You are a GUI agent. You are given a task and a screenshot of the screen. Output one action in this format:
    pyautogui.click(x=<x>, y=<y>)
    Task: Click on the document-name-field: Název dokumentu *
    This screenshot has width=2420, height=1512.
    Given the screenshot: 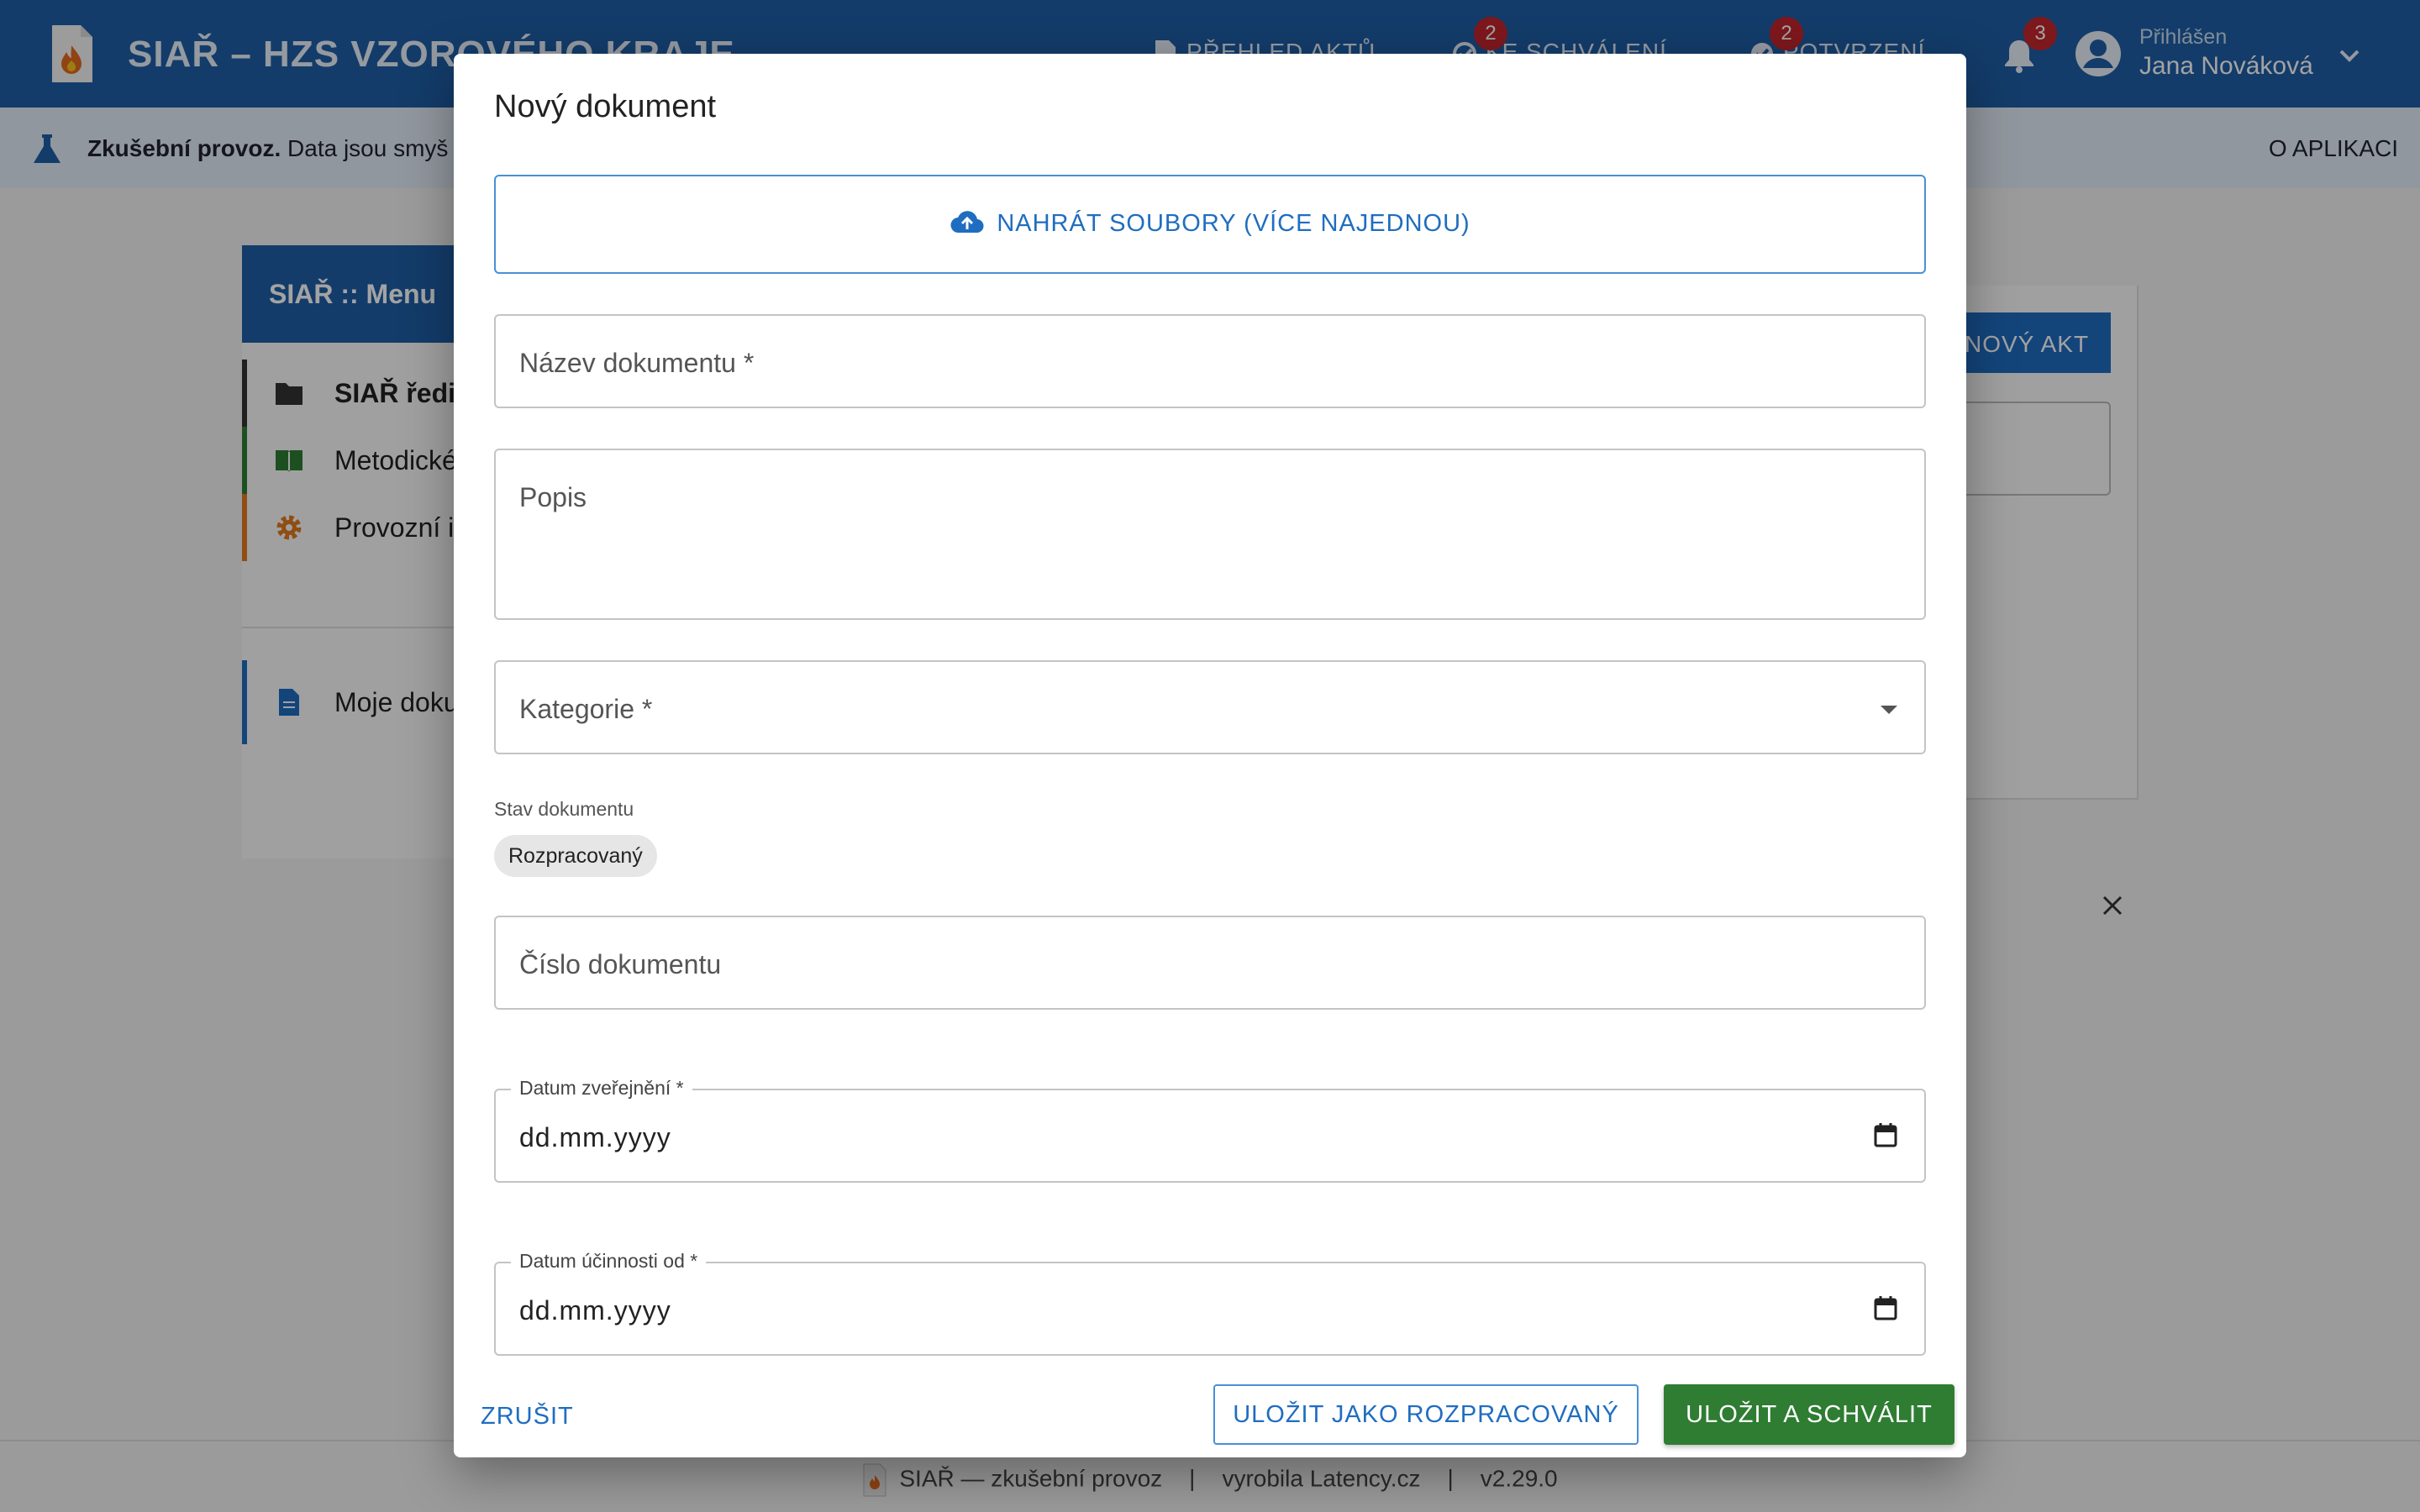 What is the action you would take?
    pyautogui.click(x=1210, y=361)
    